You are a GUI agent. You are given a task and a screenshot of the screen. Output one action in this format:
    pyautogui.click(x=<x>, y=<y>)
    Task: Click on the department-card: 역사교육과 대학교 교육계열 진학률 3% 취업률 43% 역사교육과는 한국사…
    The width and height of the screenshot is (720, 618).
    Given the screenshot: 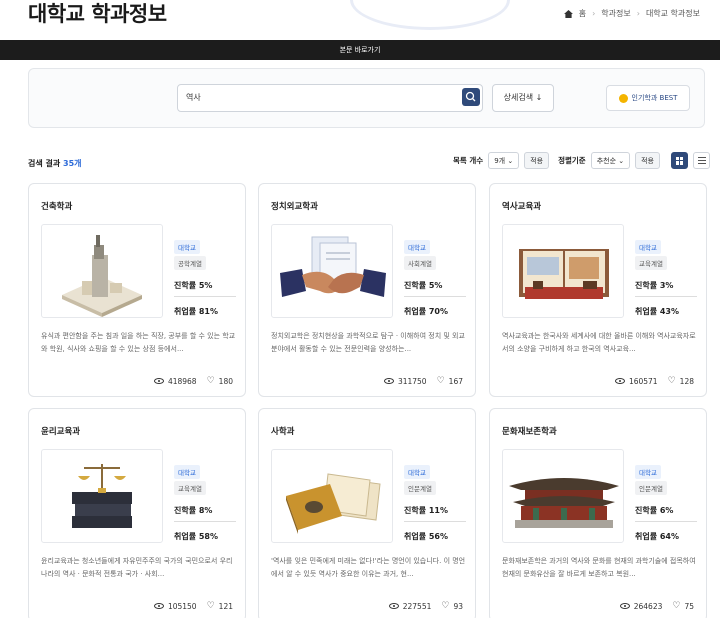 What is the action you would take?
    pyautogui.click(x=598, y=290)
    